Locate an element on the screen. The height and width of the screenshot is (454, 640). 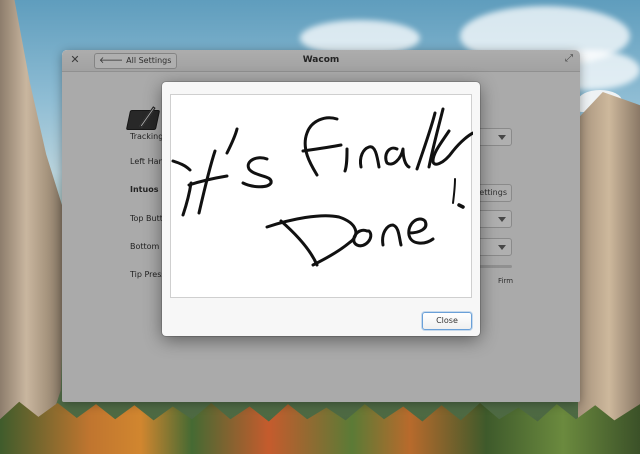
cliff-right is located at coordinates (609, 257).